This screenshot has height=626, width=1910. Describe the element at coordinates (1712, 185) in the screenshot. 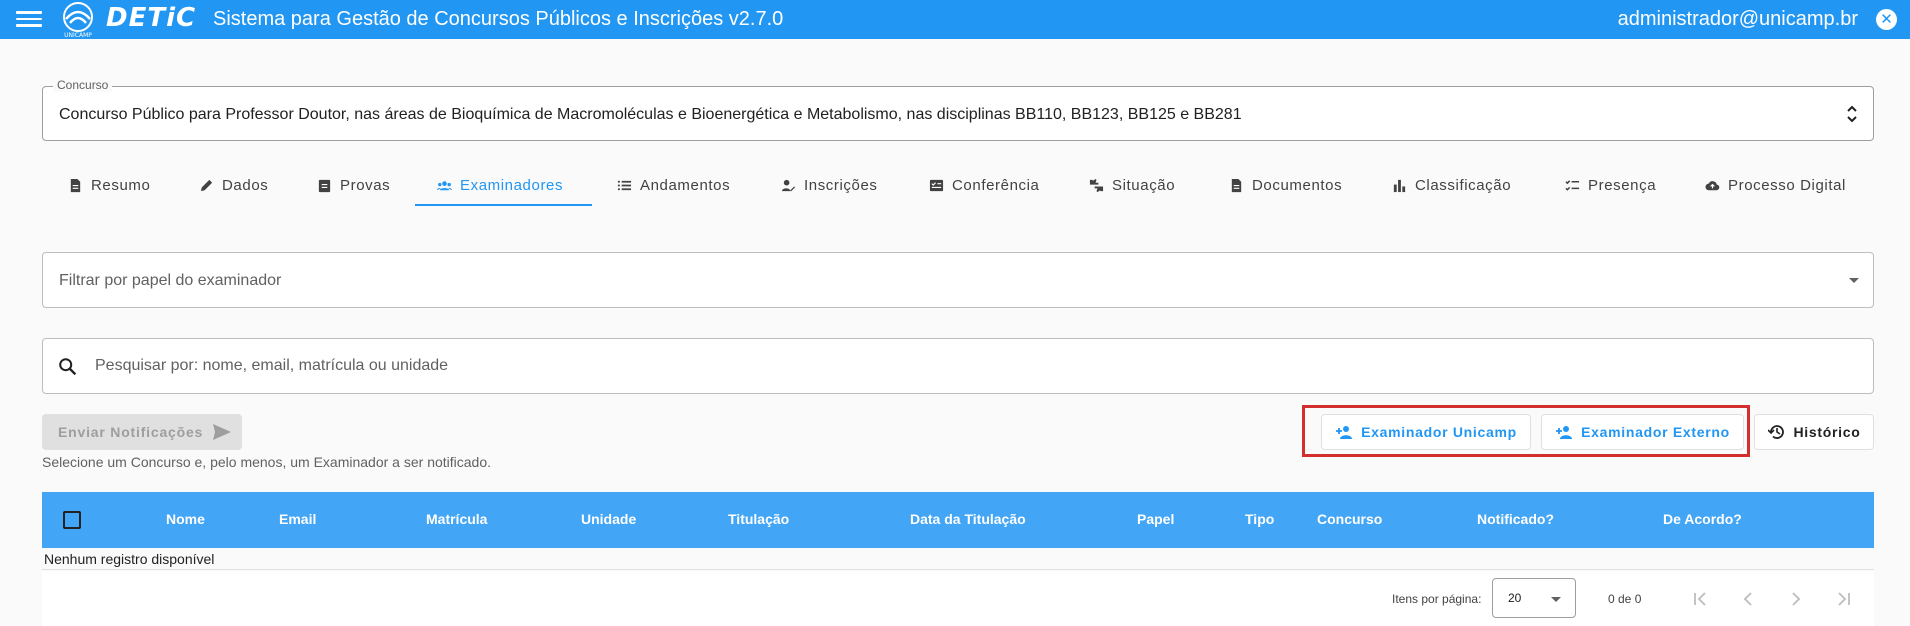

I see `cloud-upload-icon` at that location.